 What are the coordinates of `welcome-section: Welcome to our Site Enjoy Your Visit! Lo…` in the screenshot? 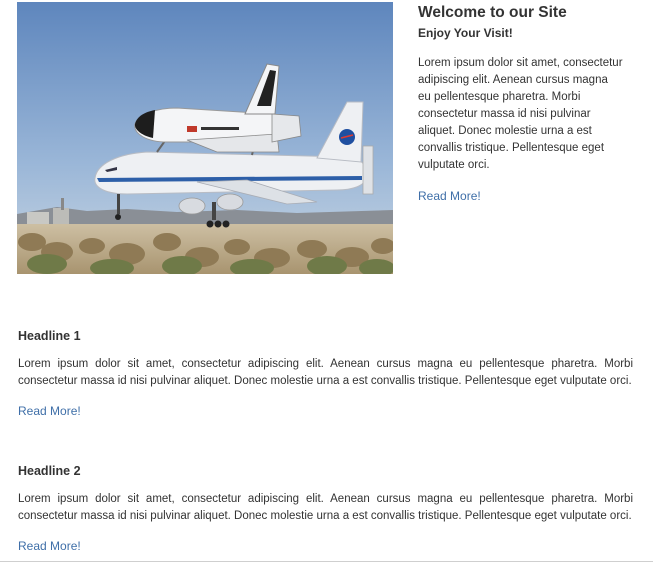 It's located at (520, 104).